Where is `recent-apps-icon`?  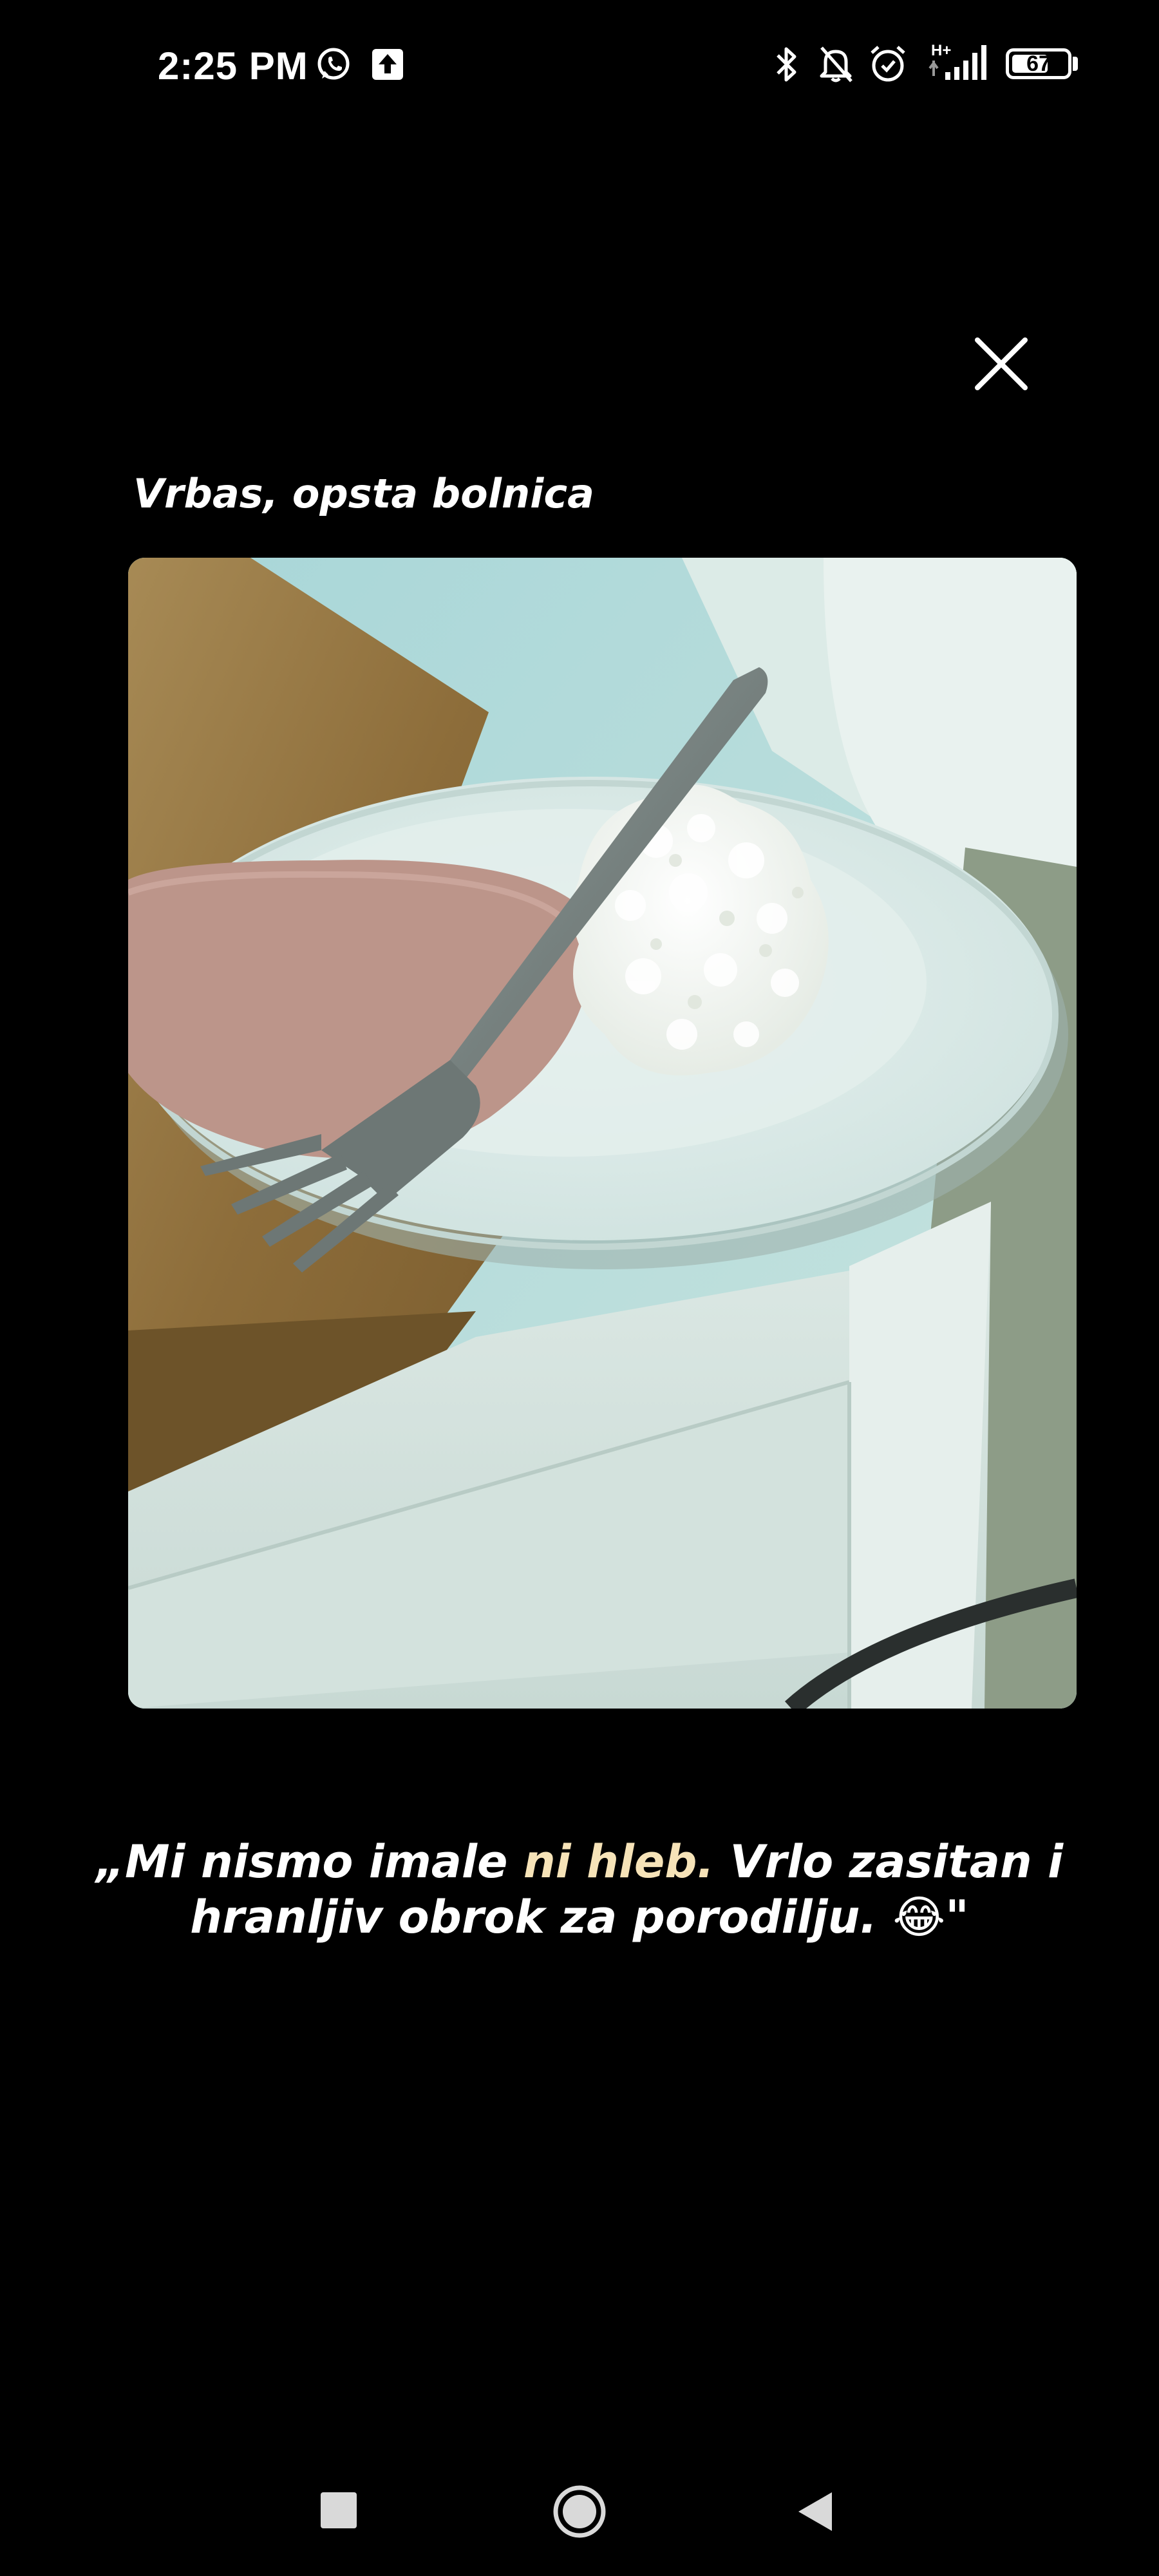
recent-apps-icon is located at coordinates (339, 2510).